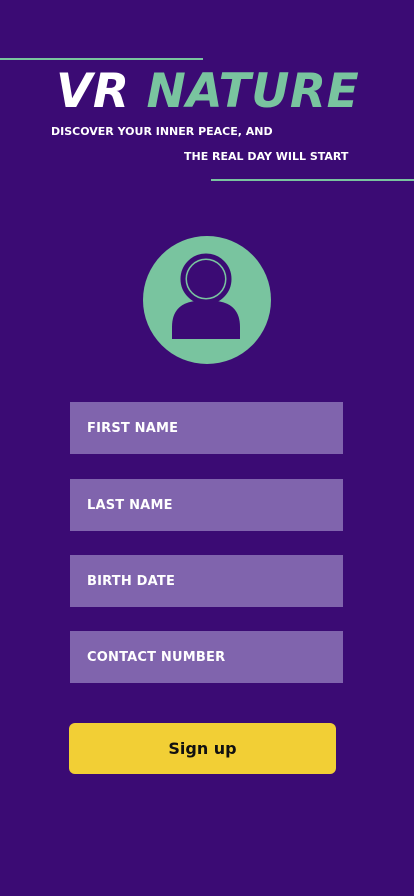 This screenshot has height=896, width=414. What do you see at coordinates (93, 91) in the screenshot?
I see `app-title-part-1: VR` at bounding box center [93, 91].